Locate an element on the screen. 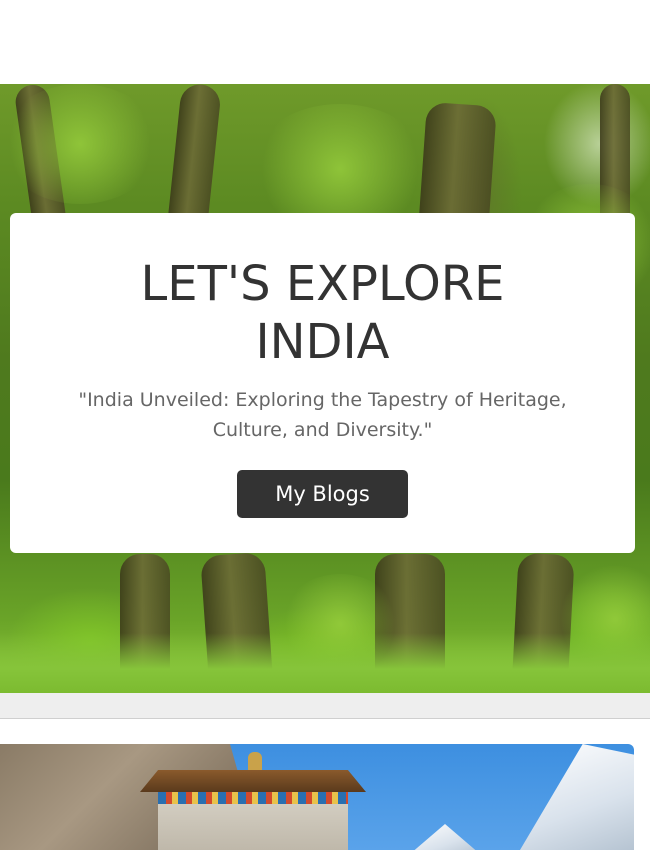 This screenshot has width=650, height=850. temple-mountain-image is located at coordinates (317, 797).